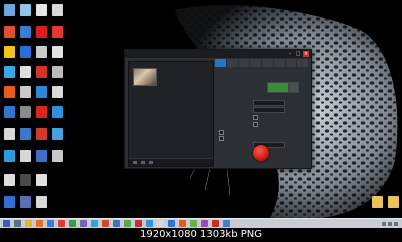 The width and height of the screenshot is (402, 242). Describe the element at coordinates (290, 54) in the screenshot. I see `minimize-button: –` at that location.